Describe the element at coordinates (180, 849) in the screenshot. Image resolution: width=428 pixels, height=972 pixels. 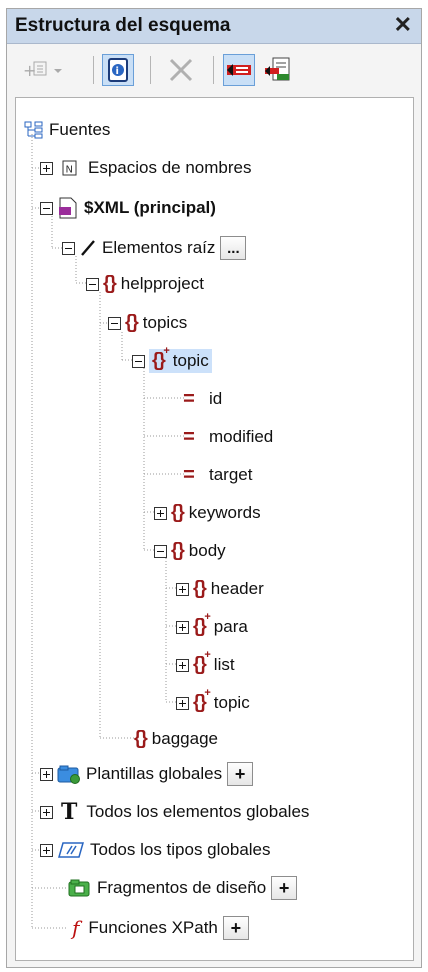
I see `tree-label: Todos los tipos globales` at that location.